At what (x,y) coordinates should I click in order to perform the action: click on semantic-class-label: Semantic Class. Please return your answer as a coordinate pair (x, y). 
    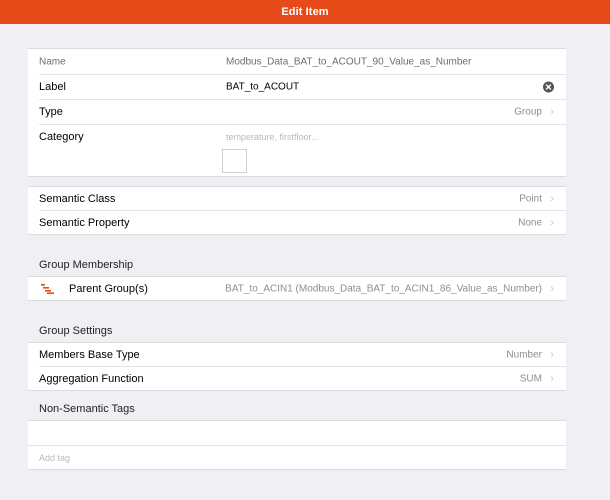
    Looking at the image, I should click on (77, 198).